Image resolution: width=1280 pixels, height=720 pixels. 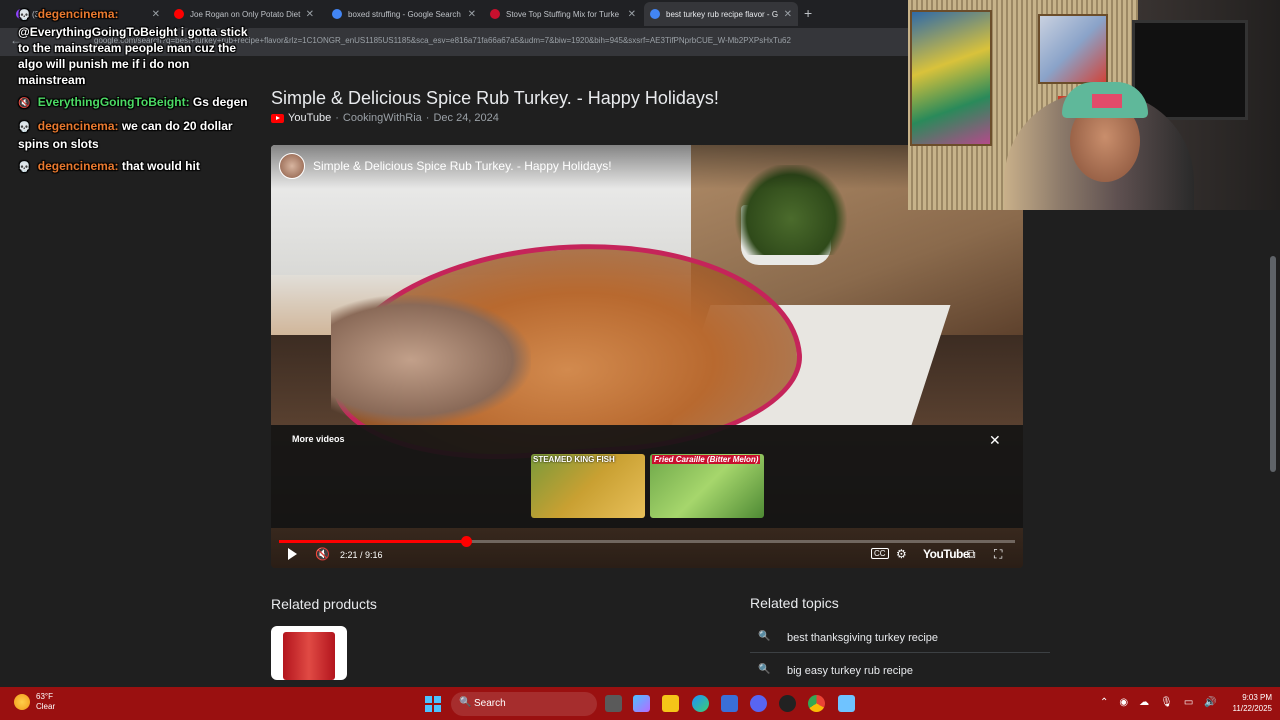 I want to click on youtube-logo-icon, so click(x=277, y=118).